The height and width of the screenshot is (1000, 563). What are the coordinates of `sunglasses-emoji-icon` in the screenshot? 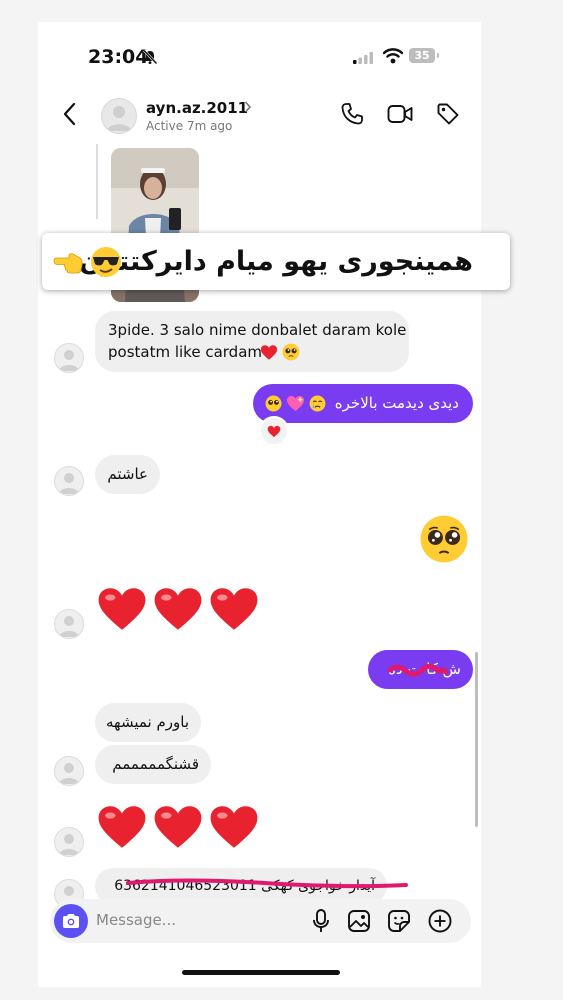 It's located at (106, 262).